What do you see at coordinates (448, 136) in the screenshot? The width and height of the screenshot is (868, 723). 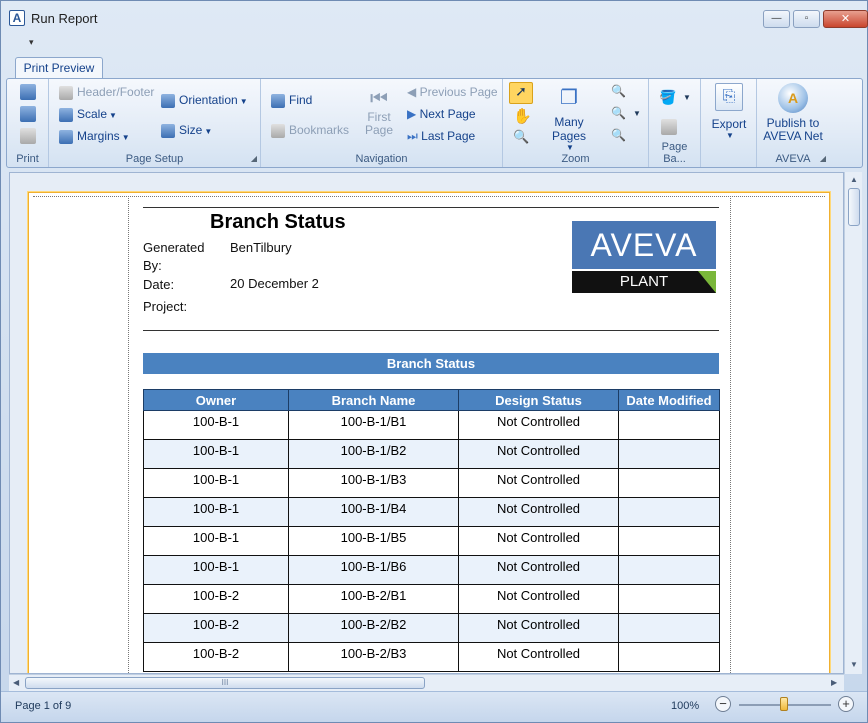 I see `last-page-label: Last Page` at bounding box center [448, 136].